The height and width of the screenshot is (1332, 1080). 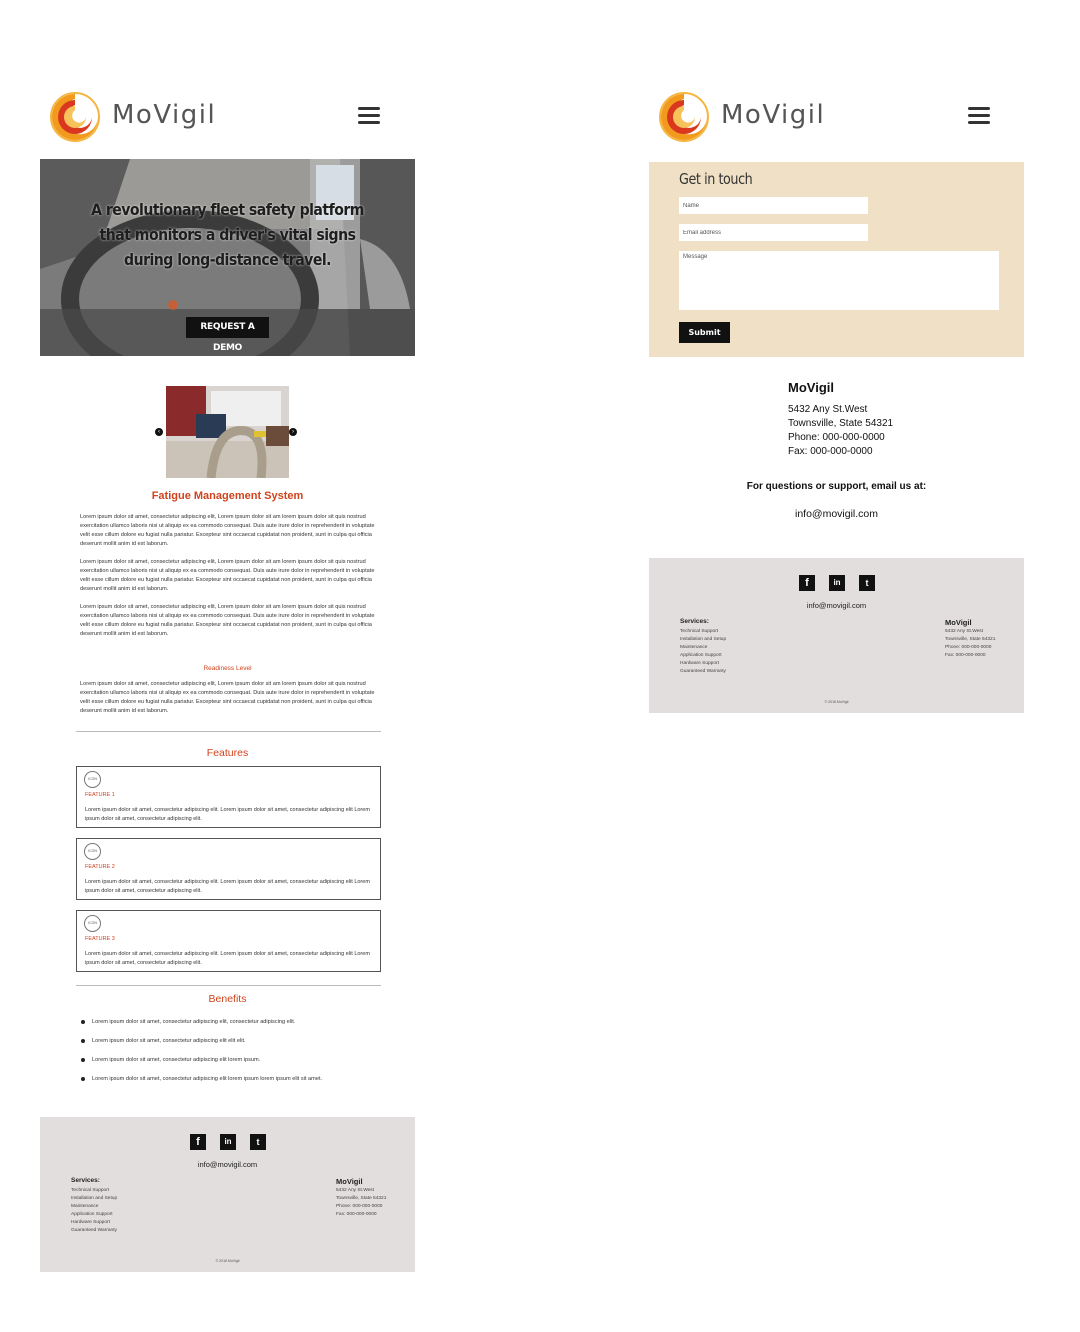 What do you see at coordinates (159, 432) in the screenshot?
I see `carousel-prev-icon: ‹` at bounding box center [159, 432].